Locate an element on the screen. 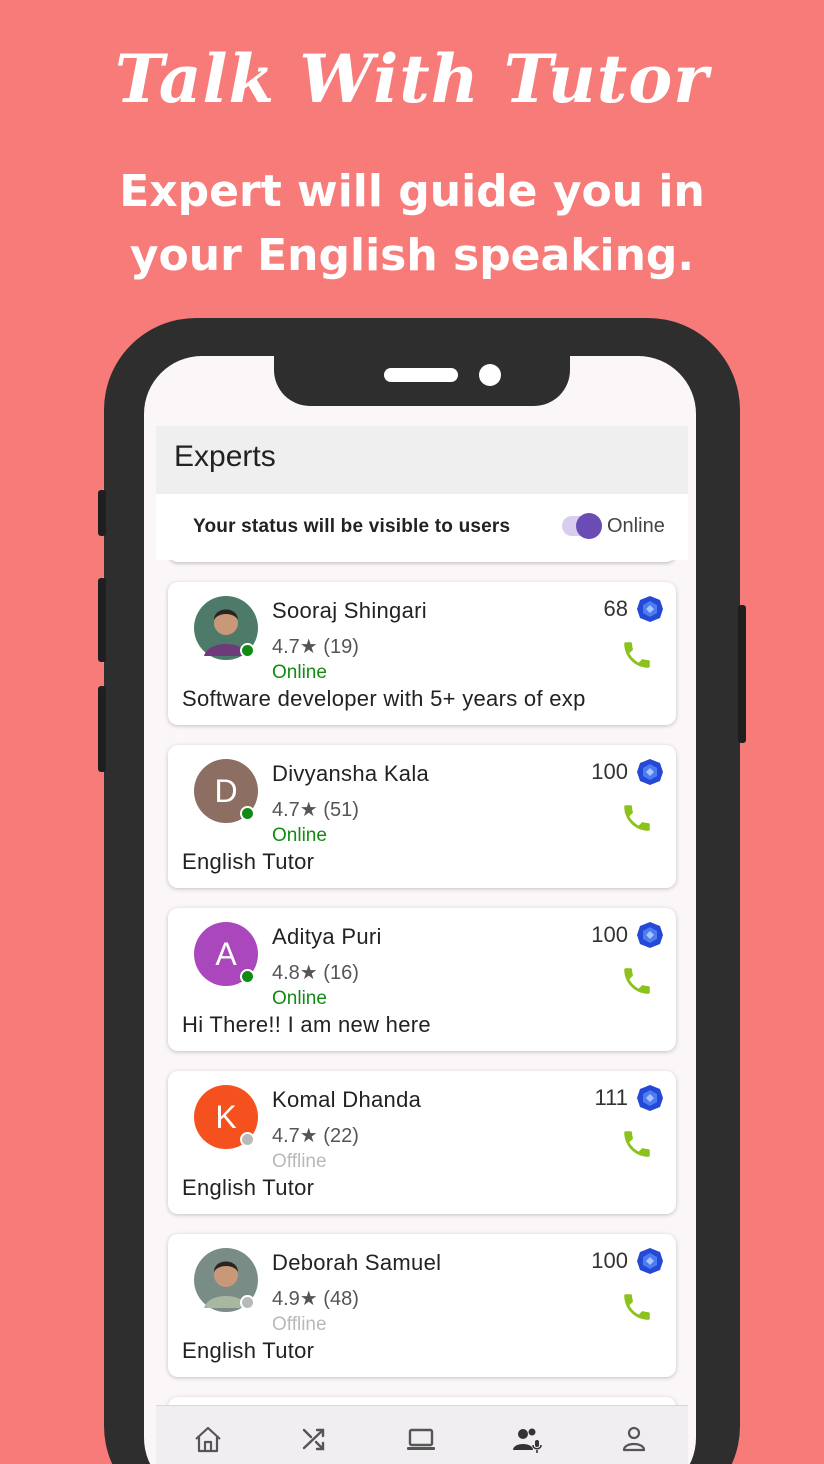  bottom-nav is located at coordinates (422, 1434).